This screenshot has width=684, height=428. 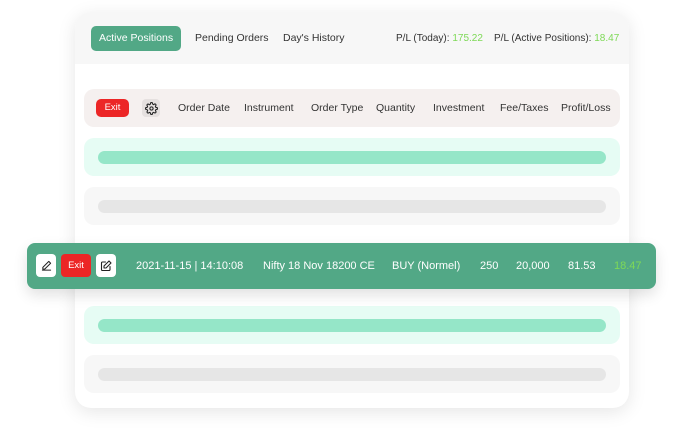 What do you see at coordinates (337, 108) in the screenshot?
I see `column-order-type: Order Type` at bounding box center [337, 108].